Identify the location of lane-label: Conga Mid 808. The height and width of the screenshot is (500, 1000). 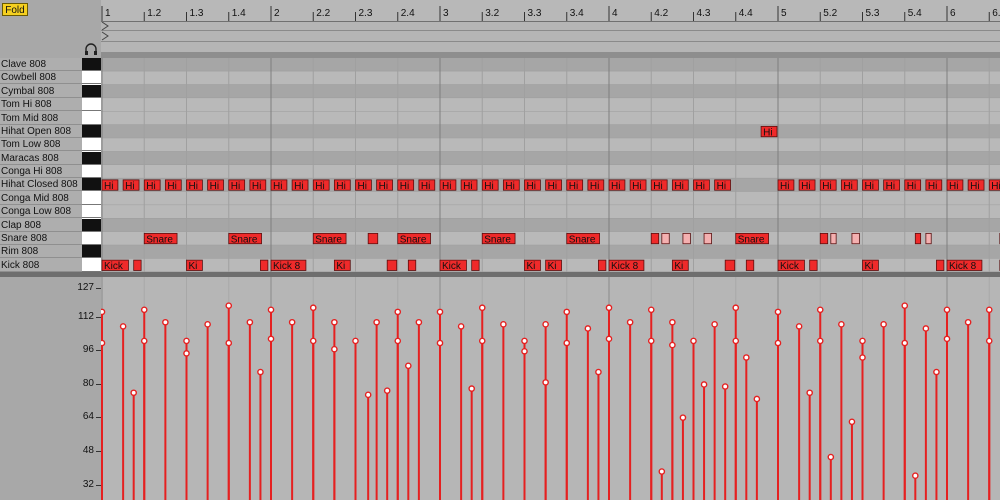
(41, 198).